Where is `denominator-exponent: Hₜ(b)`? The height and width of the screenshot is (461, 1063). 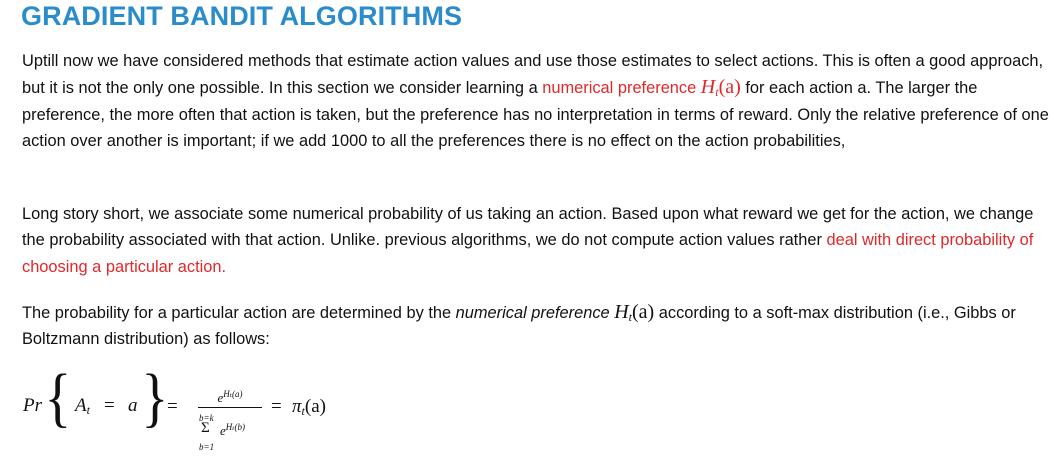
denominator-exponent: Hₜ(b) is located at coordinates (235, 427).